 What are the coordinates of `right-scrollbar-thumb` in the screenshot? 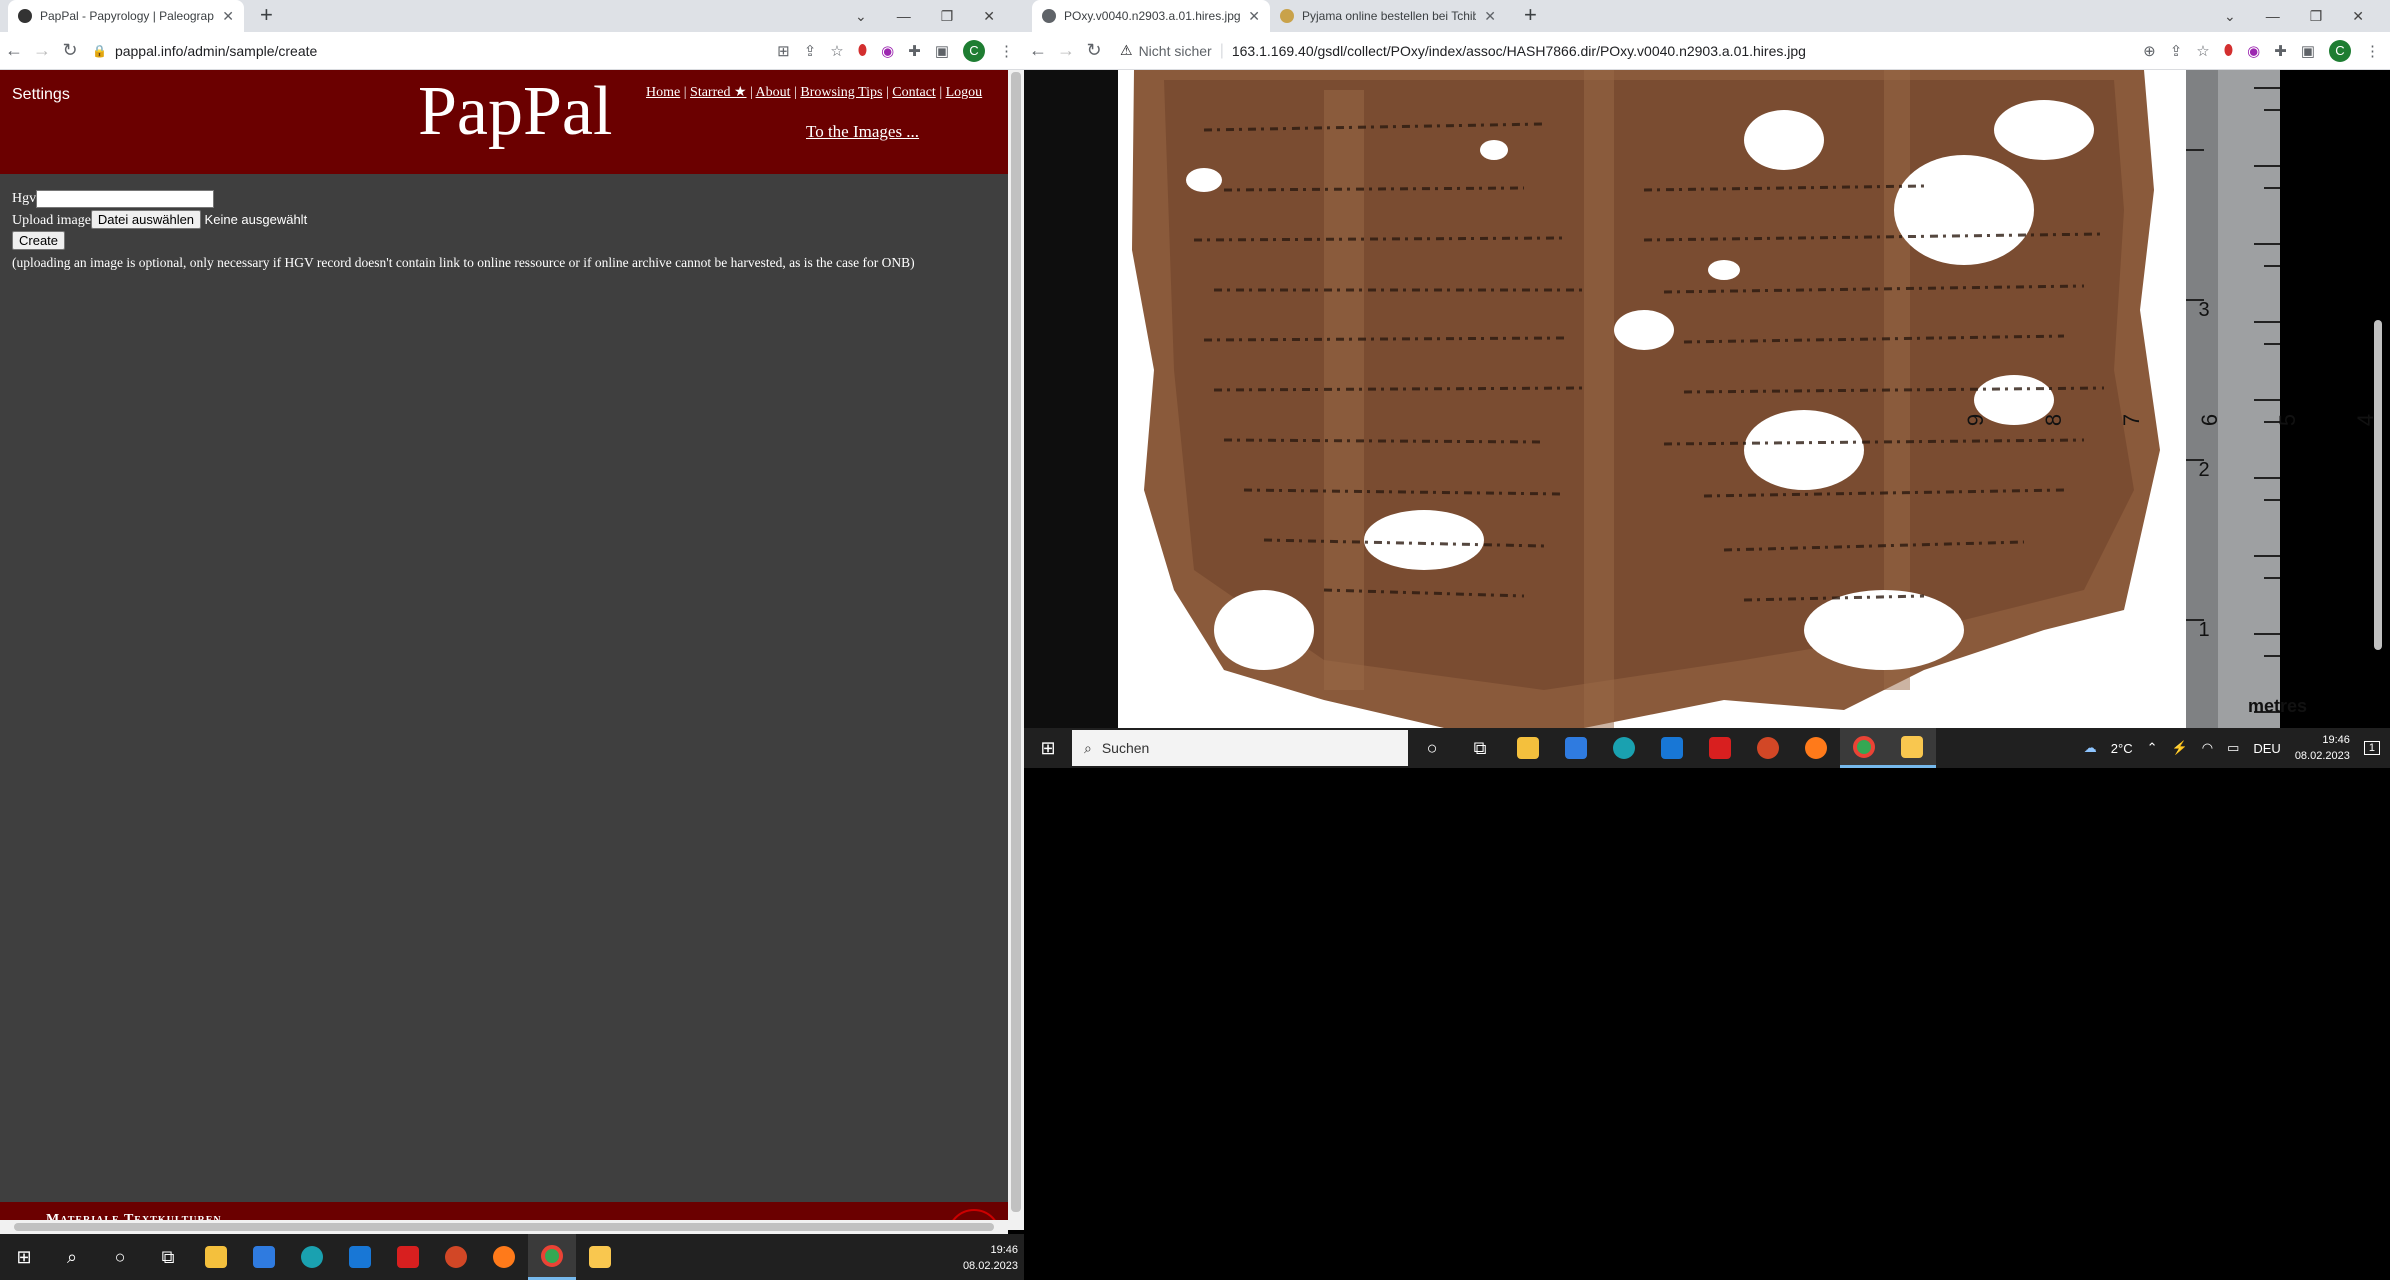 It's located at (2378, 485).